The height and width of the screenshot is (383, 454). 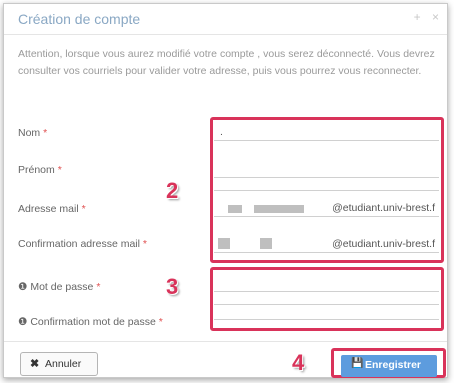 I want to click on prenom-label-text: Prénom, so click(x=36, y=170).